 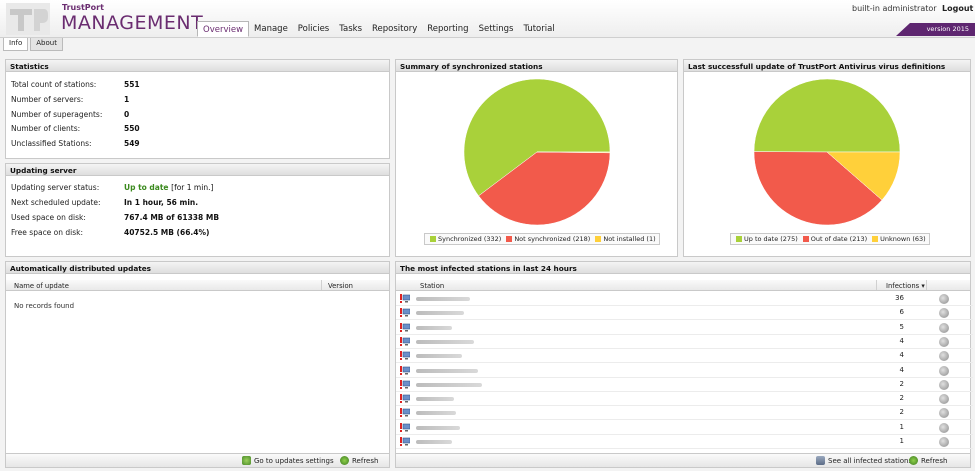 What do you see at coordinates (127, 114) in the screenshot?
I see `stat-value: 0` at bounding box center [127, 114].